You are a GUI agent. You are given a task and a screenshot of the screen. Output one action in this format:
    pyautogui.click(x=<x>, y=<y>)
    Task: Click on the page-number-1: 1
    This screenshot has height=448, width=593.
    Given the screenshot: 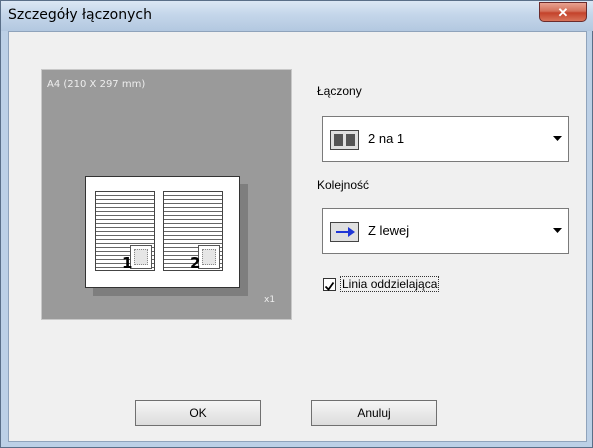 What is the action you would take?
    pyautogui.click(x=127, y=263)
    